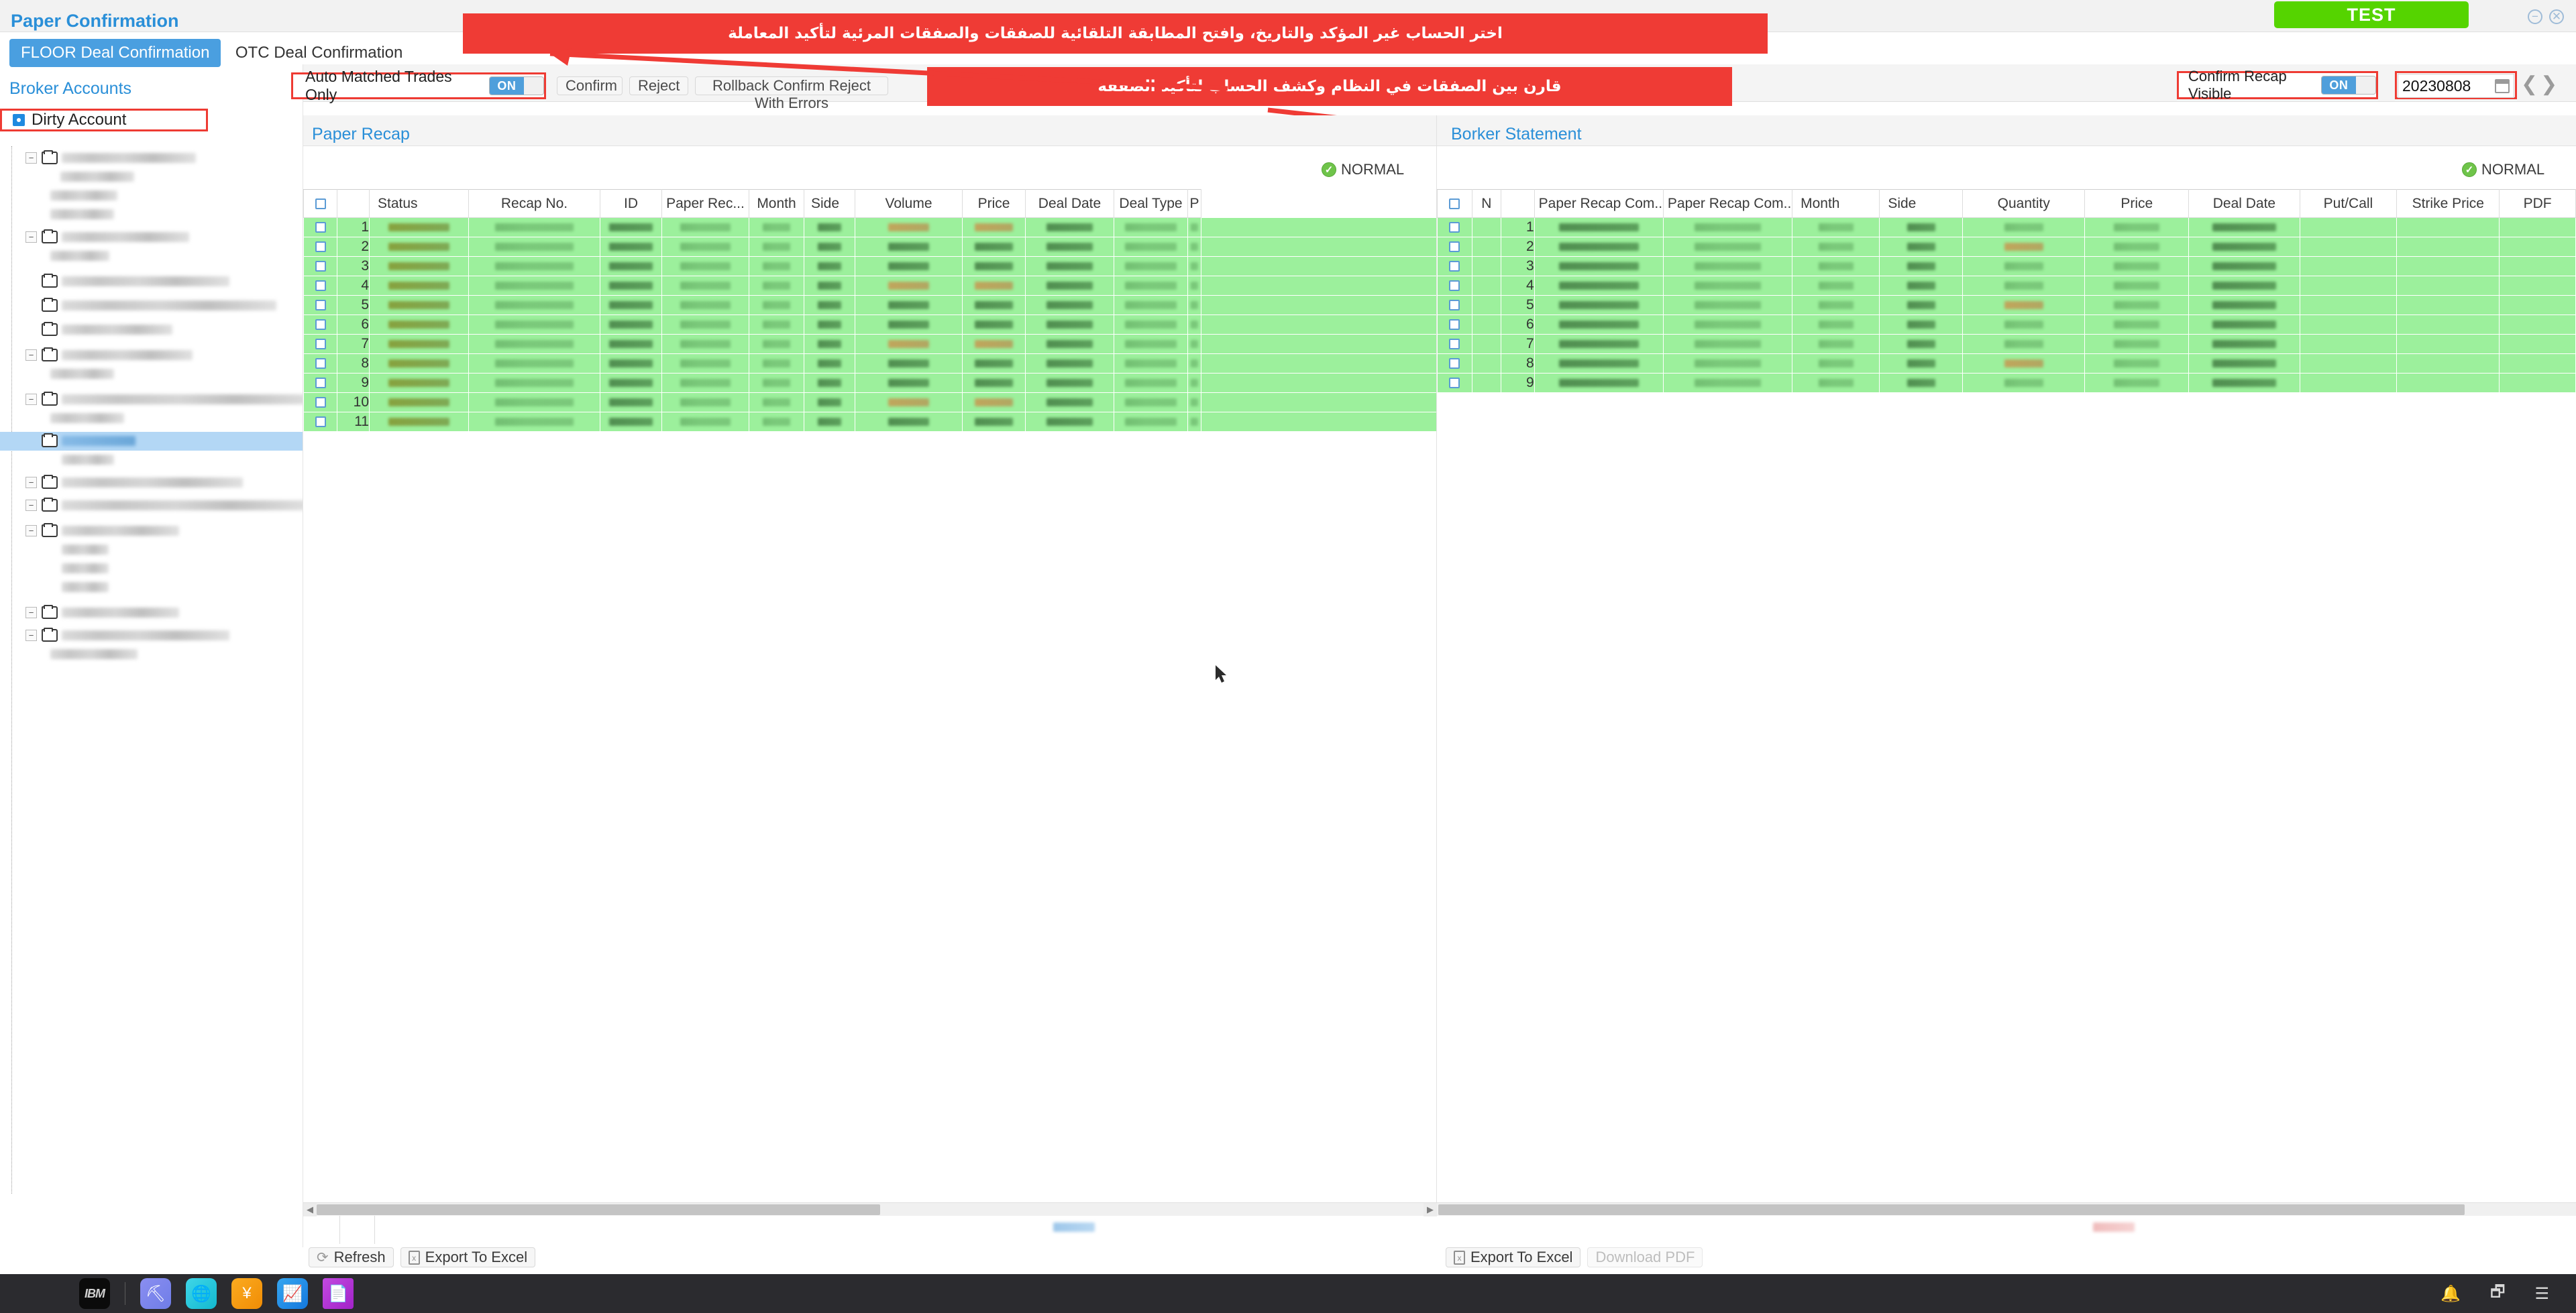 This screenshot has height=1313, width=2576. What do you see at coordinates (2556, 16) in the screenshot?
I see `close-button: ✕` at bounding box center [2556, 16].